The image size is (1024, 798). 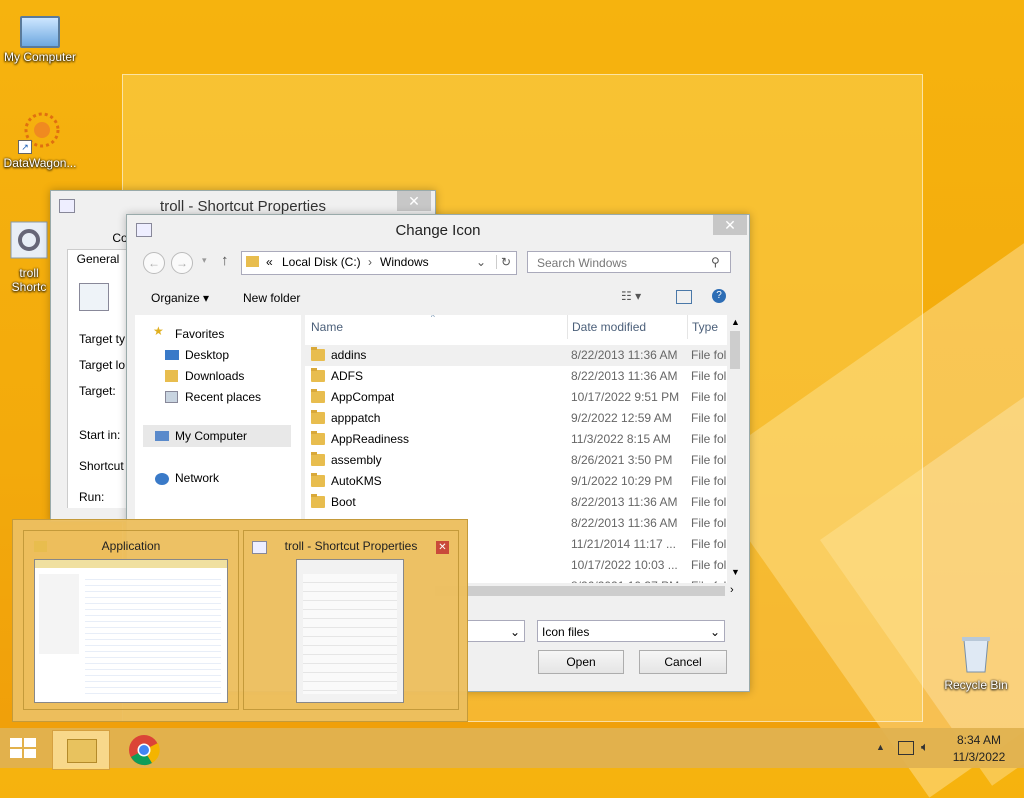 I want to click on file-row: AutoKMS 9/1/2022 10:29 PM File fol, so click(x=516, y=481).